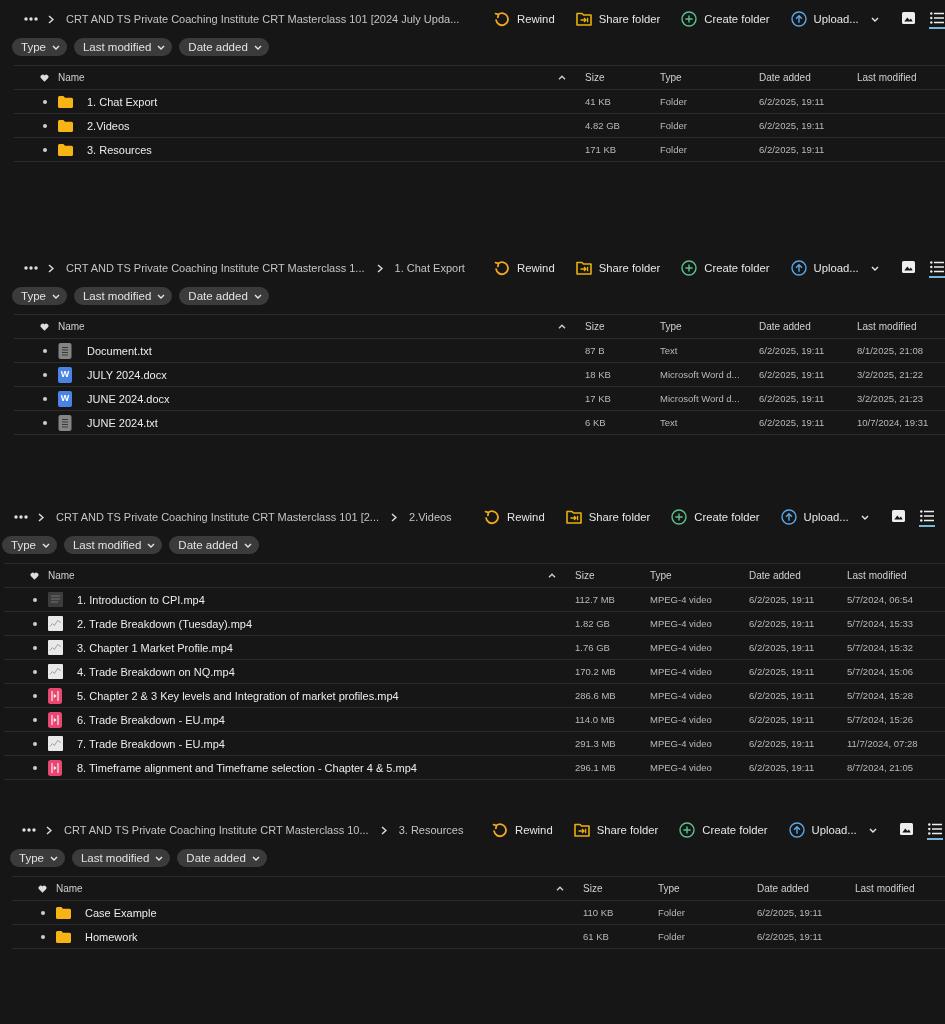  I want to click on file-size: 4.82 GB, so click(603, 125).